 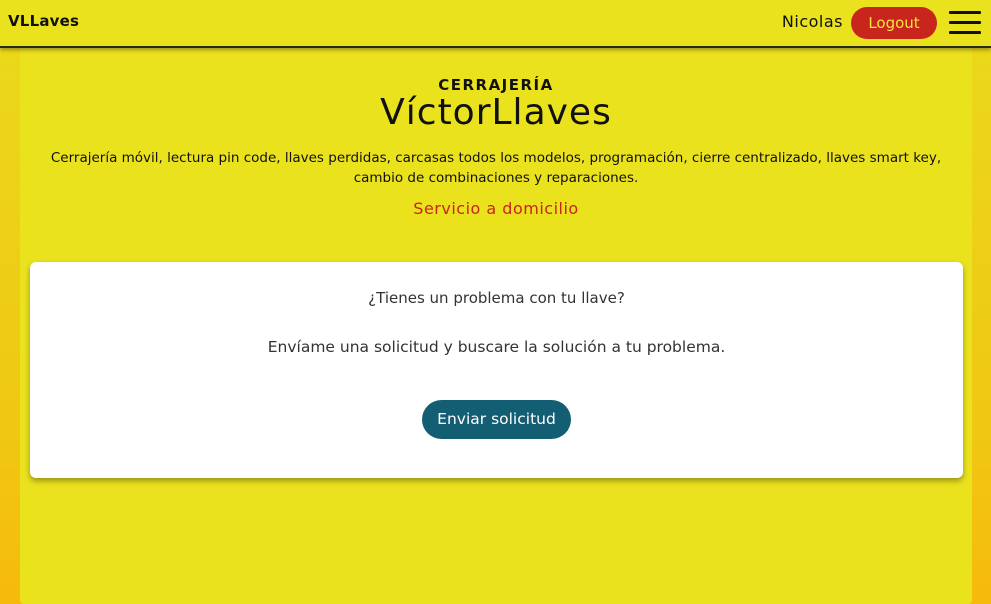 I want to click on menu-bar-top, so click(x=965, y=12).